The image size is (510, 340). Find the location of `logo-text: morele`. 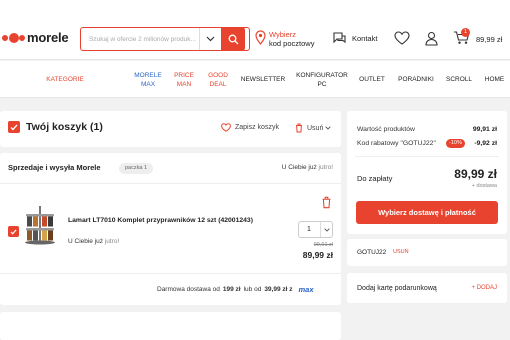

logo-text: morele is located at coordinates (48, 37).